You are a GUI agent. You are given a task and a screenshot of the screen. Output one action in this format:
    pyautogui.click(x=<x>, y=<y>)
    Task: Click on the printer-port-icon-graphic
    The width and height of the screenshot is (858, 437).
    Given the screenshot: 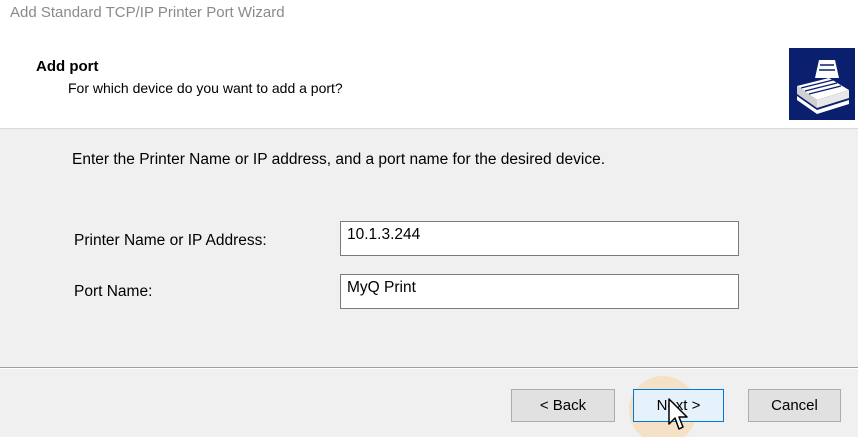 What is the action you would take?
    pyautogui.click(x=822, y=84)
    